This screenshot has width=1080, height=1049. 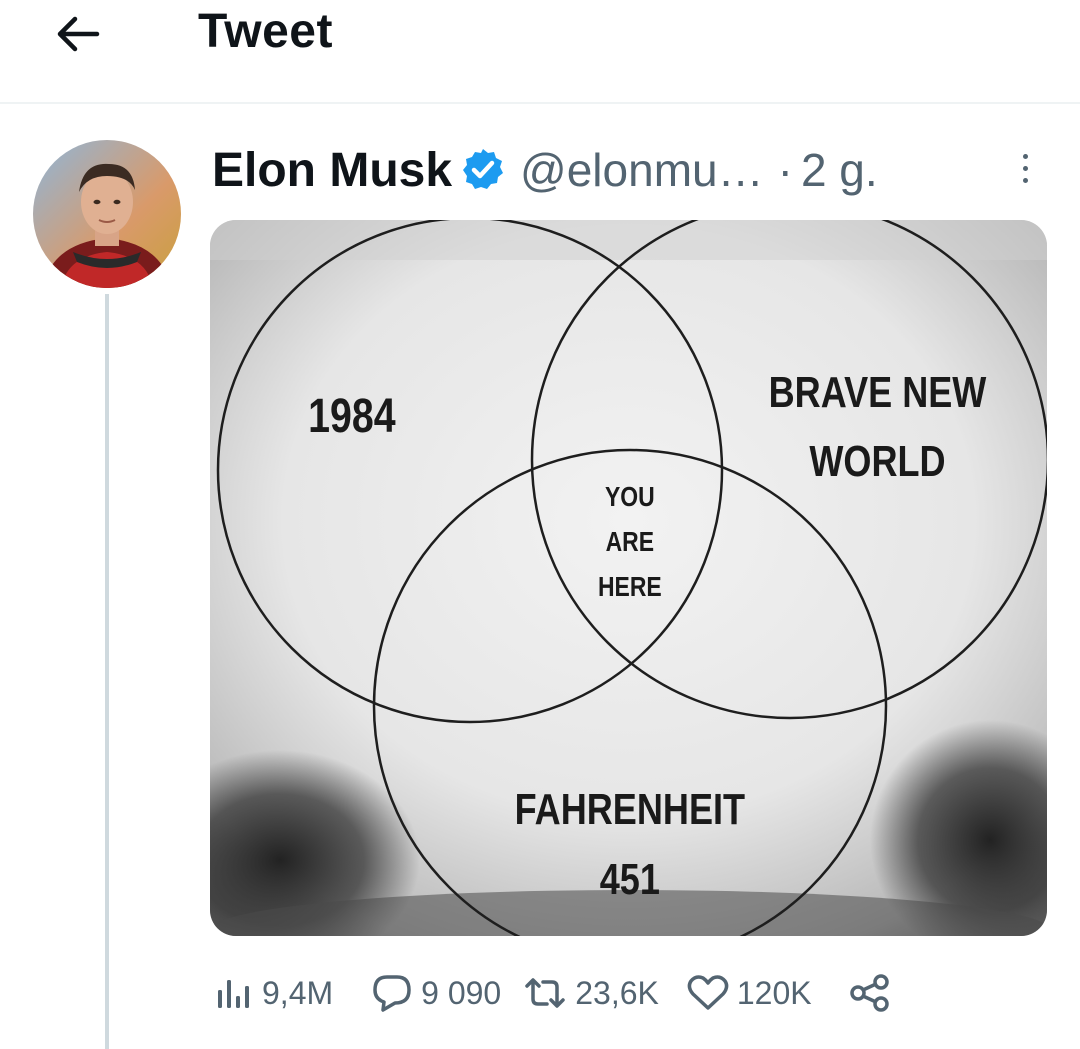 I want to click on label-world: WORLD, so click(x=877, y=461).